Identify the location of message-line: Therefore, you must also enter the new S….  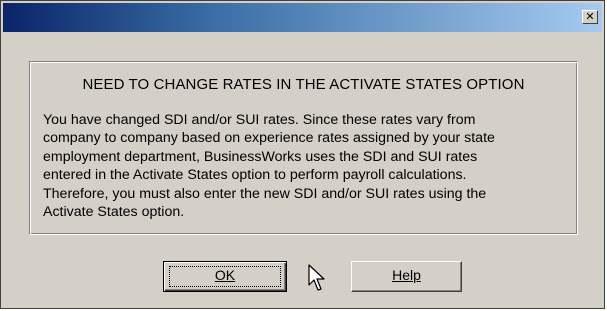
(265, 193).